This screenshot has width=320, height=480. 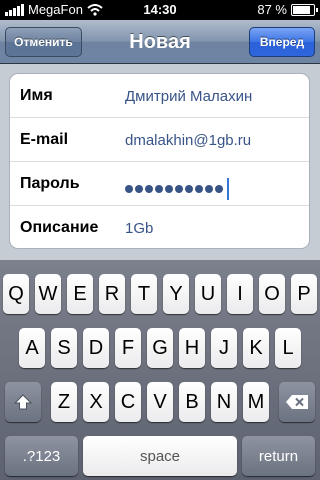 I want to click on key-d: D, so click(x=96, y=348).